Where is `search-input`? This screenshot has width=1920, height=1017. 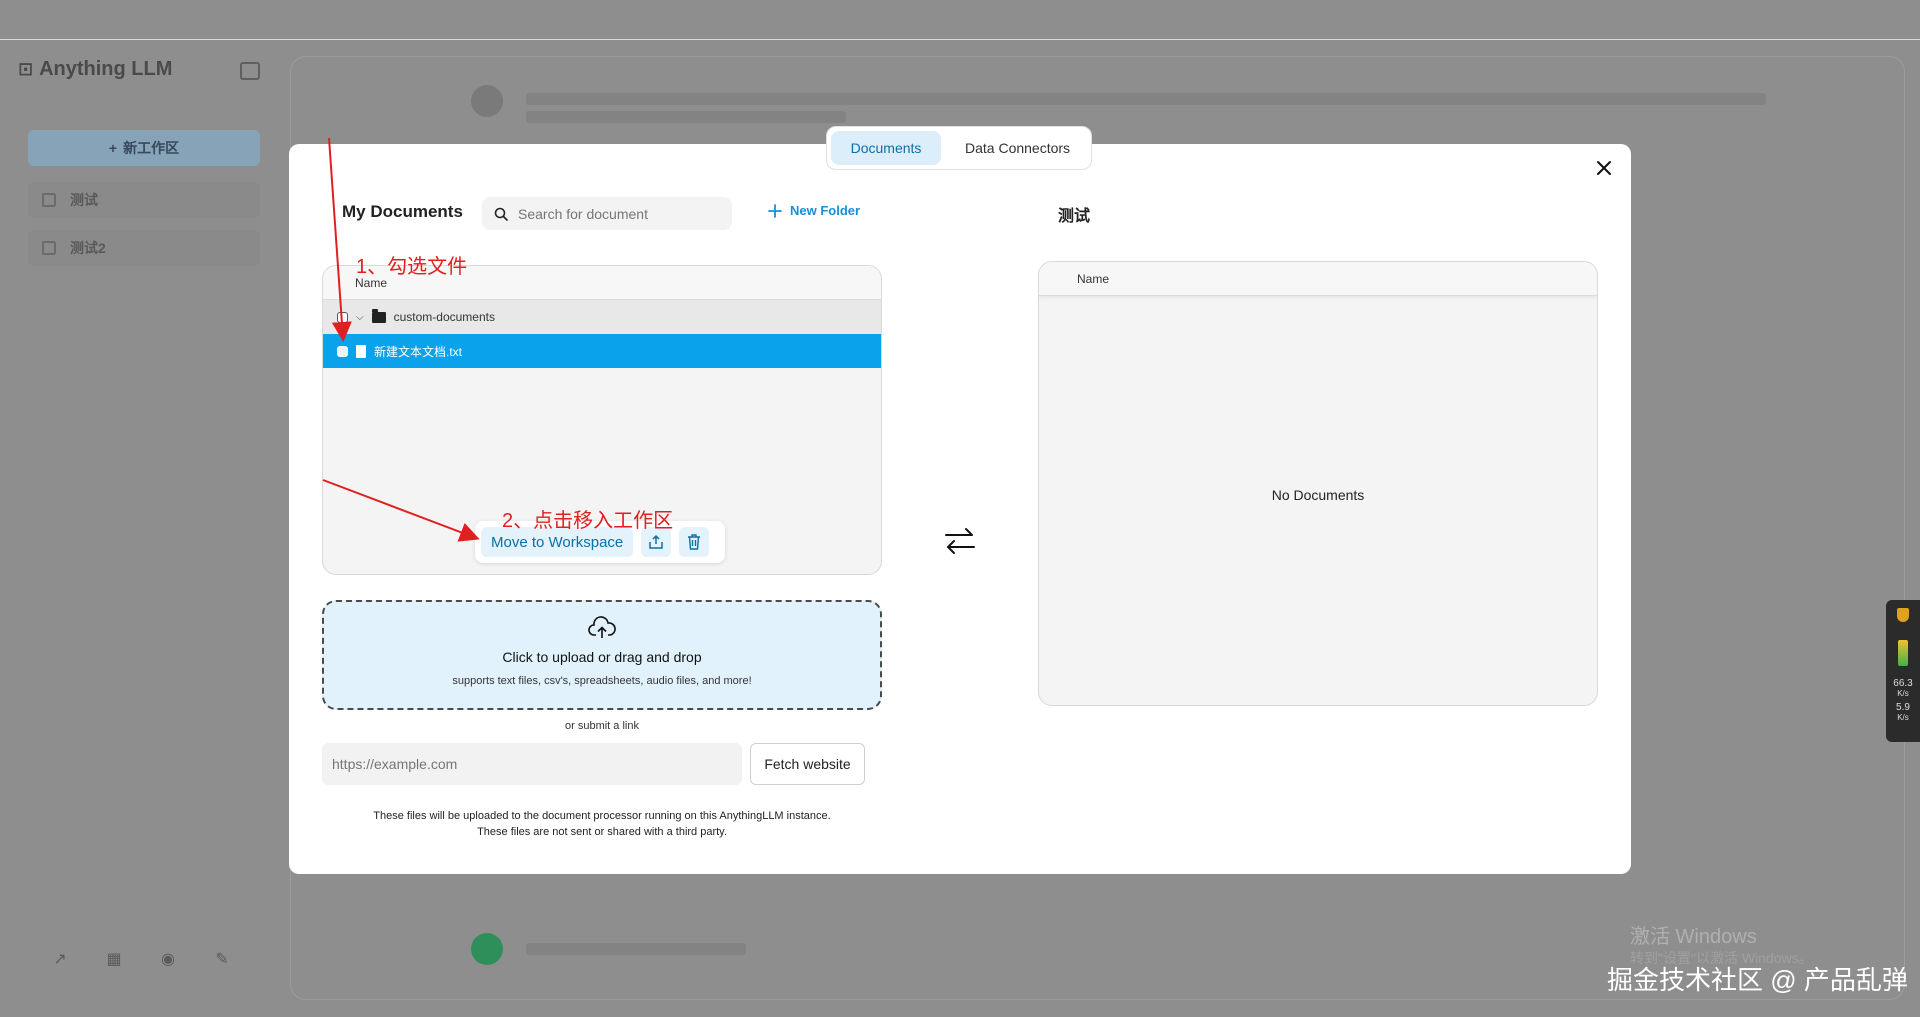
search-input is located at coordinates (618, 213).